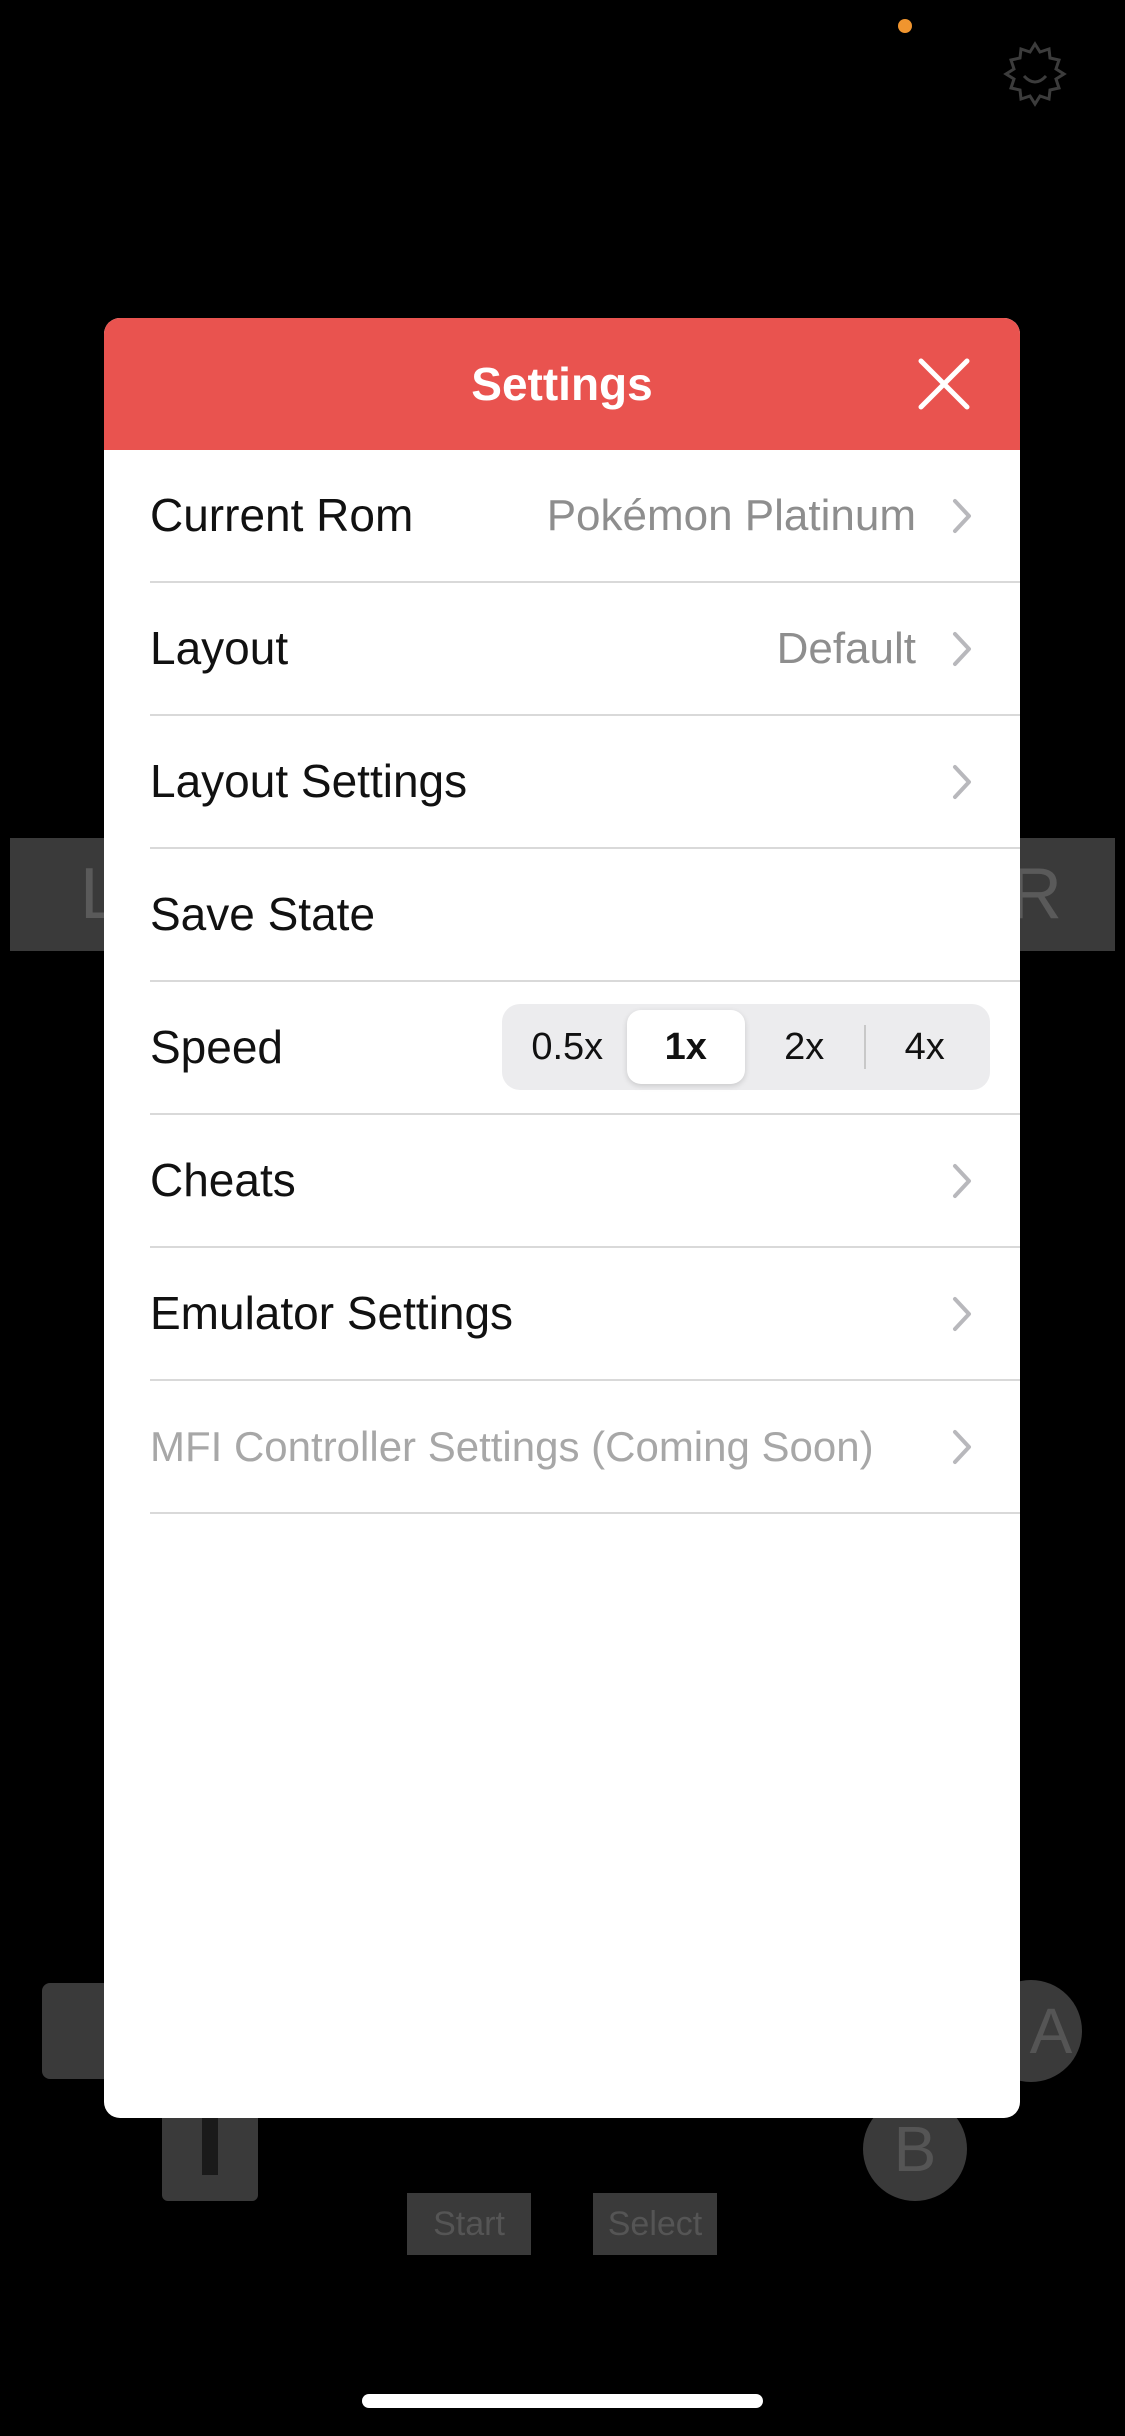  I want to click on row-label: Speed, so click(217, 1047).